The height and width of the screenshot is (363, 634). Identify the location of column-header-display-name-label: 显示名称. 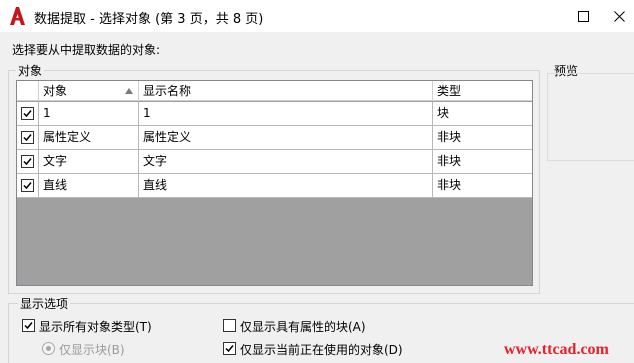
(167, 91).